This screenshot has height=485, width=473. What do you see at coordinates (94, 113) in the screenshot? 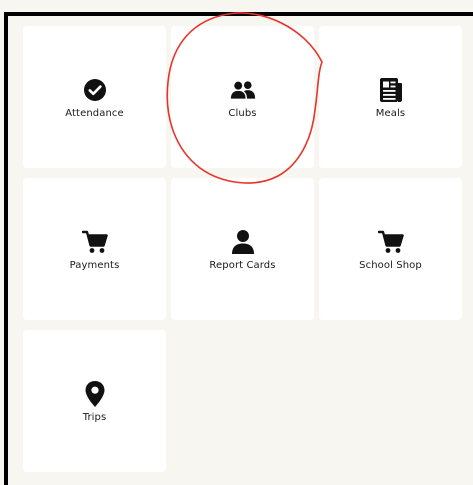
I see `tile-label: Attendance` at bounding box center [94, 113].